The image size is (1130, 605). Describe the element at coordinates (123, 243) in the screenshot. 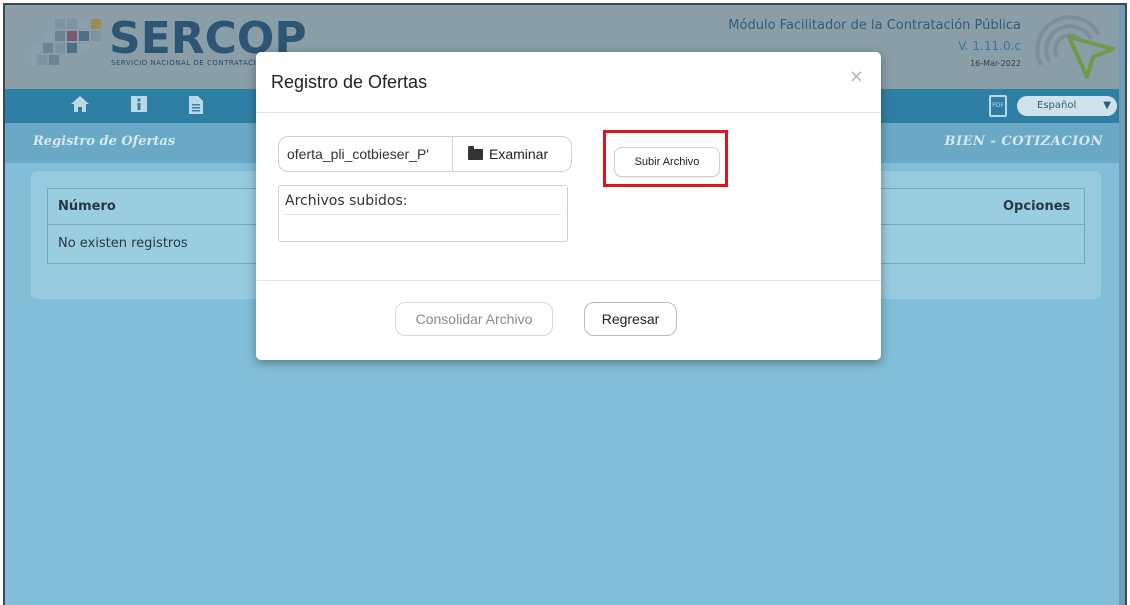

I see `empty-message: No existen registros` at that location.